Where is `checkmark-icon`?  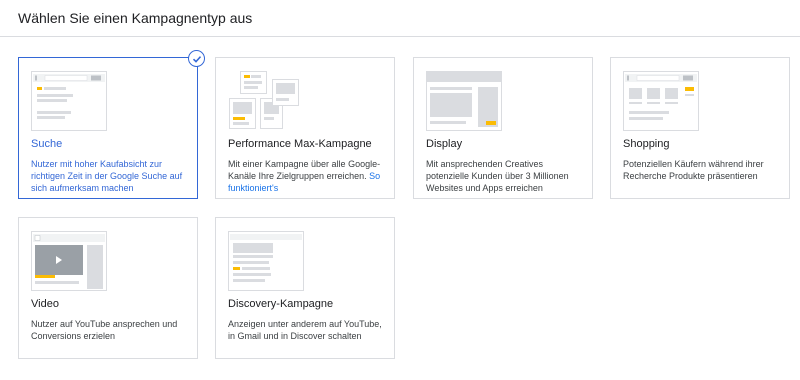
checkmark-icon is located at coordinates (196, 58).